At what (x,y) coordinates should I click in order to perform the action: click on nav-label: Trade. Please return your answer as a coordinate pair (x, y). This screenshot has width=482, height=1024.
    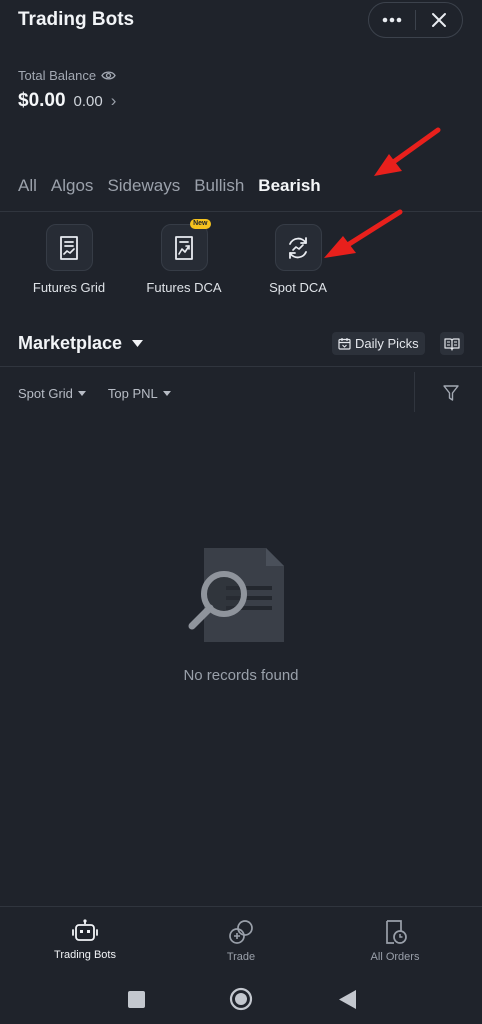
    Looking at the image, I should click on (241, 957).